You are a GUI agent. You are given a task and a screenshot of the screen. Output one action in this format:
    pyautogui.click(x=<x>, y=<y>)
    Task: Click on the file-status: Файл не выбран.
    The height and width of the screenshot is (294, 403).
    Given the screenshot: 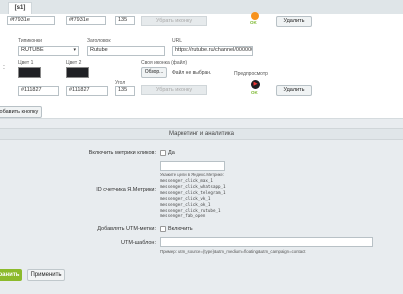 What is the action you would take?
    pyautogui.click(x=192, y=73)
    